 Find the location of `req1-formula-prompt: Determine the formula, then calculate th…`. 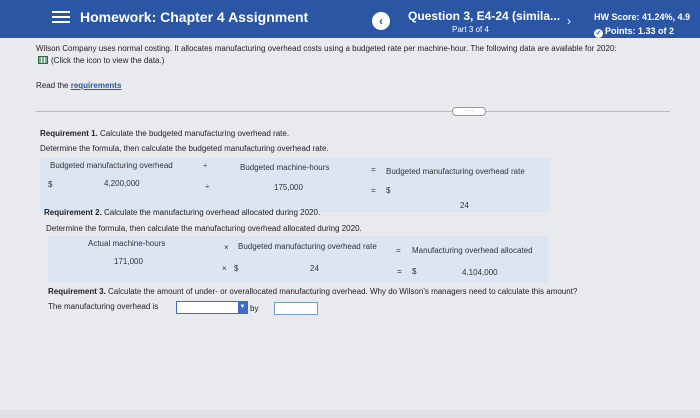

req1-formula-prompt: Determine the formula, then calculate th… is located at coordinates (184, 148).